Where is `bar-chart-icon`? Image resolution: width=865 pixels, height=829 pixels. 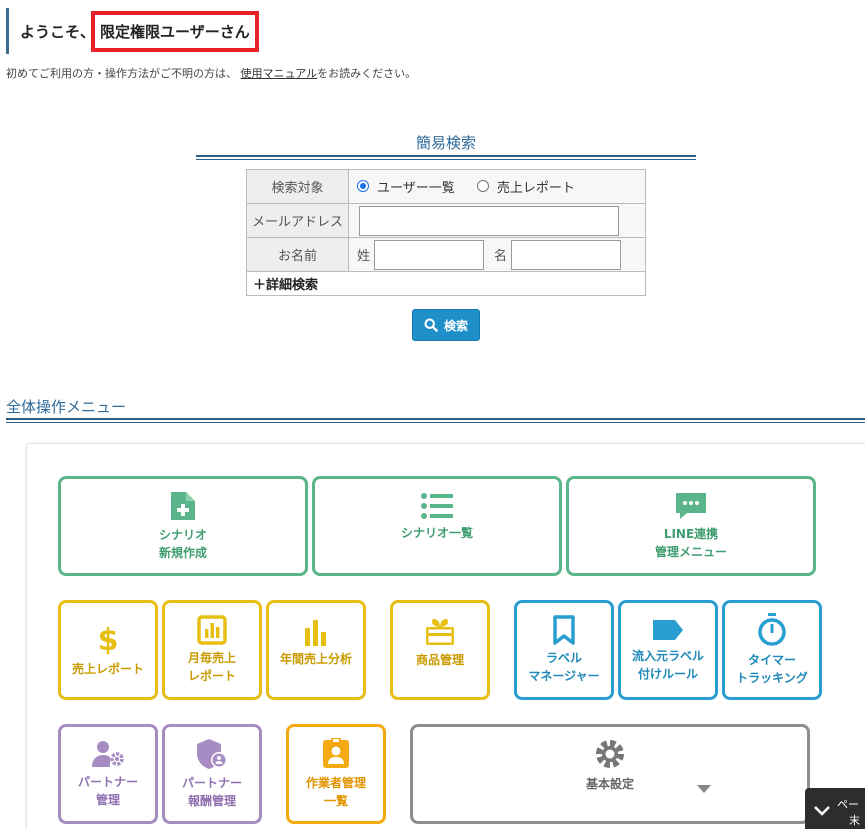
bar-chart-icon is located at coordinates (315, 633).